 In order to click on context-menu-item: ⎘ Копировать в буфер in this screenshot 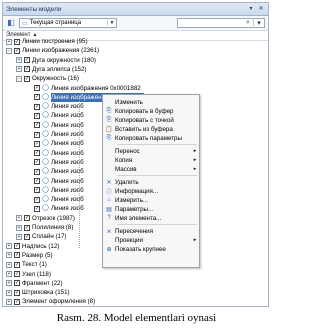, I will do `click(151, 111)`.